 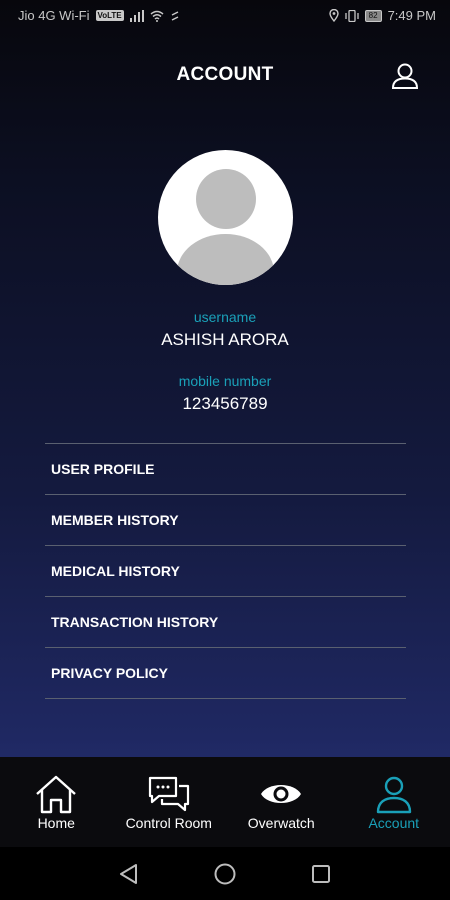 I want to click on status-left: Jio 4G Wi-Fi VoLTE, so click(x=99, y=15).